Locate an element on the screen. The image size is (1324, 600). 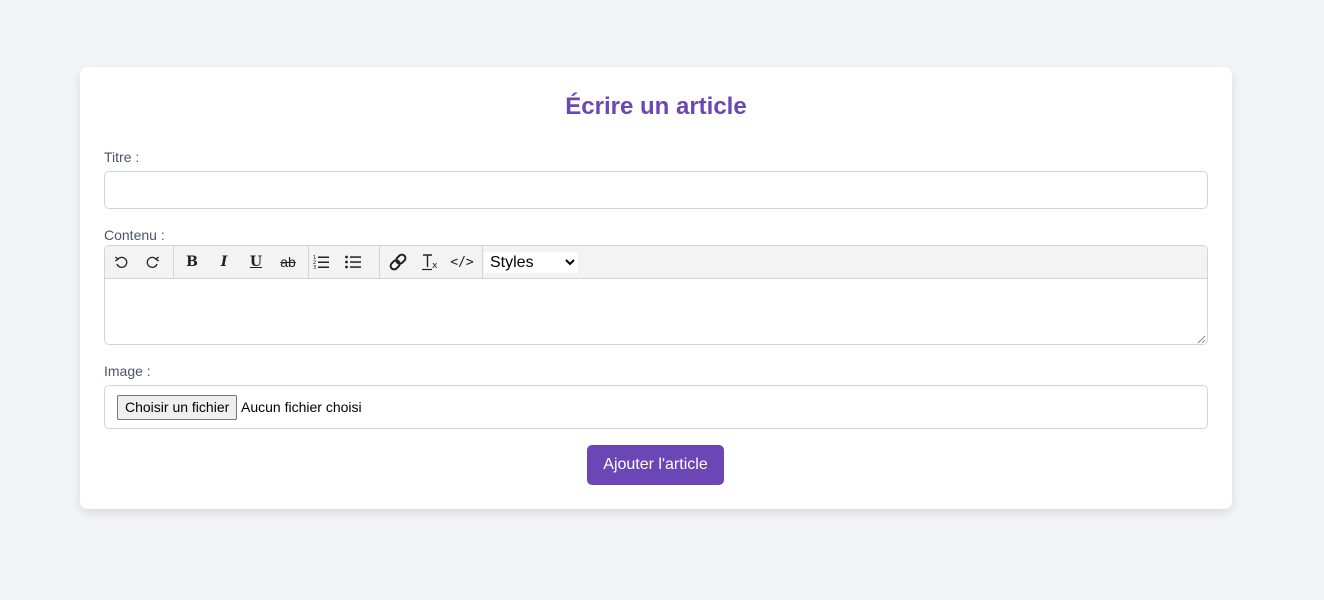
strikethrough-icon: ab is located at coordinates (288, 262).